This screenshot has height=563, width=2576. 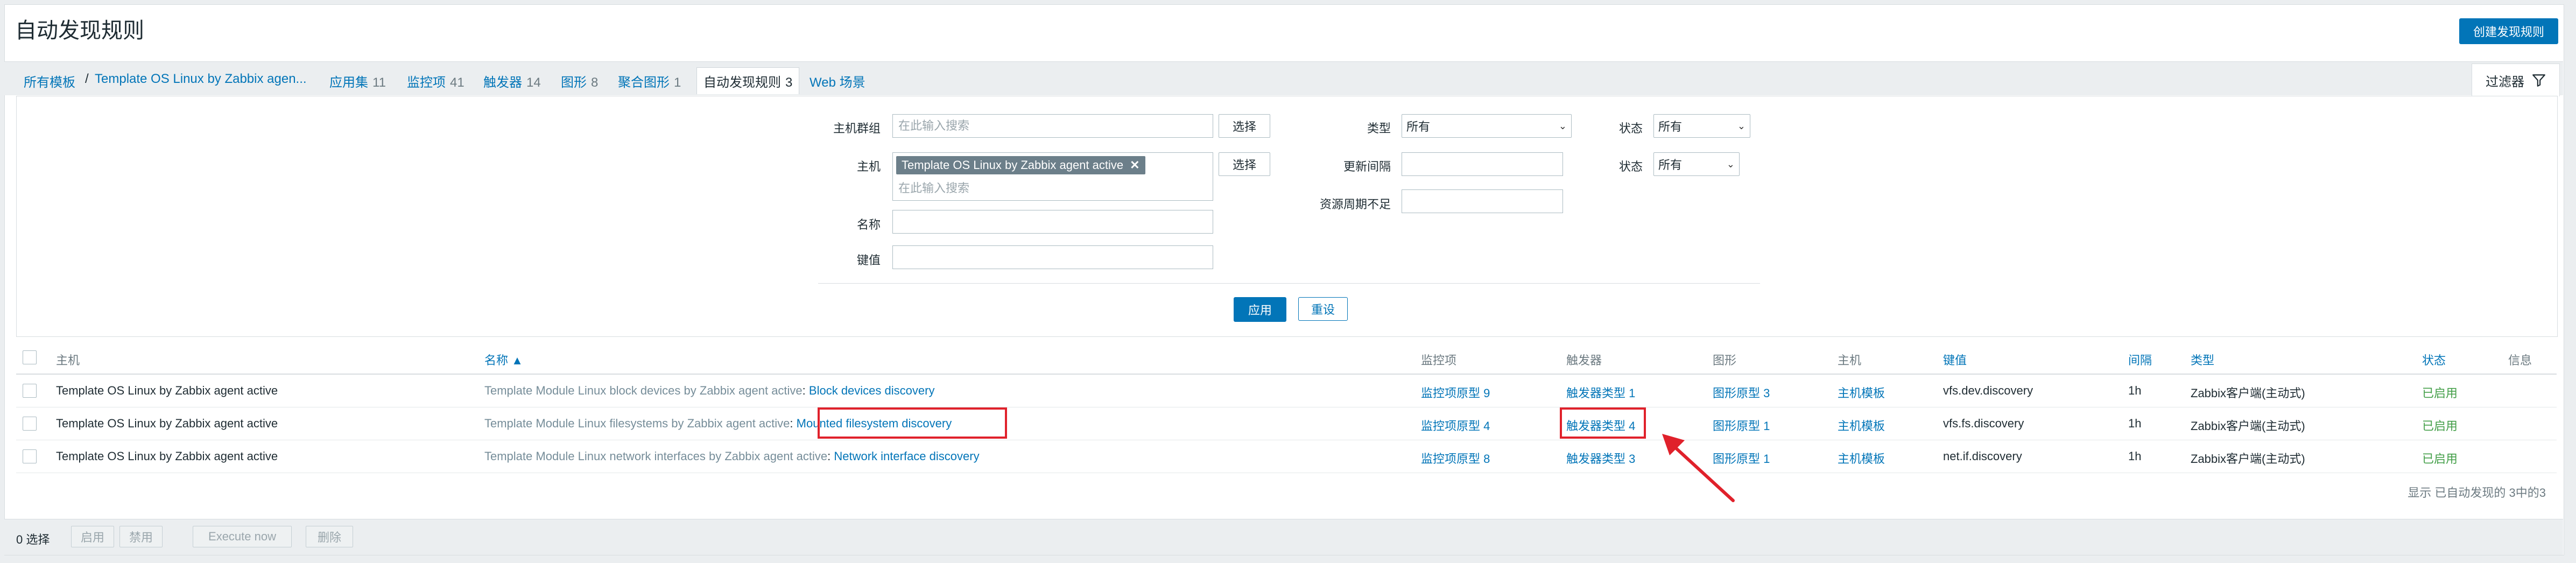 What do you see at coordinates (907, 456) in the screenshot?
I see `row-rule-link: Network interface discovery` at bounding box center [907, 456].